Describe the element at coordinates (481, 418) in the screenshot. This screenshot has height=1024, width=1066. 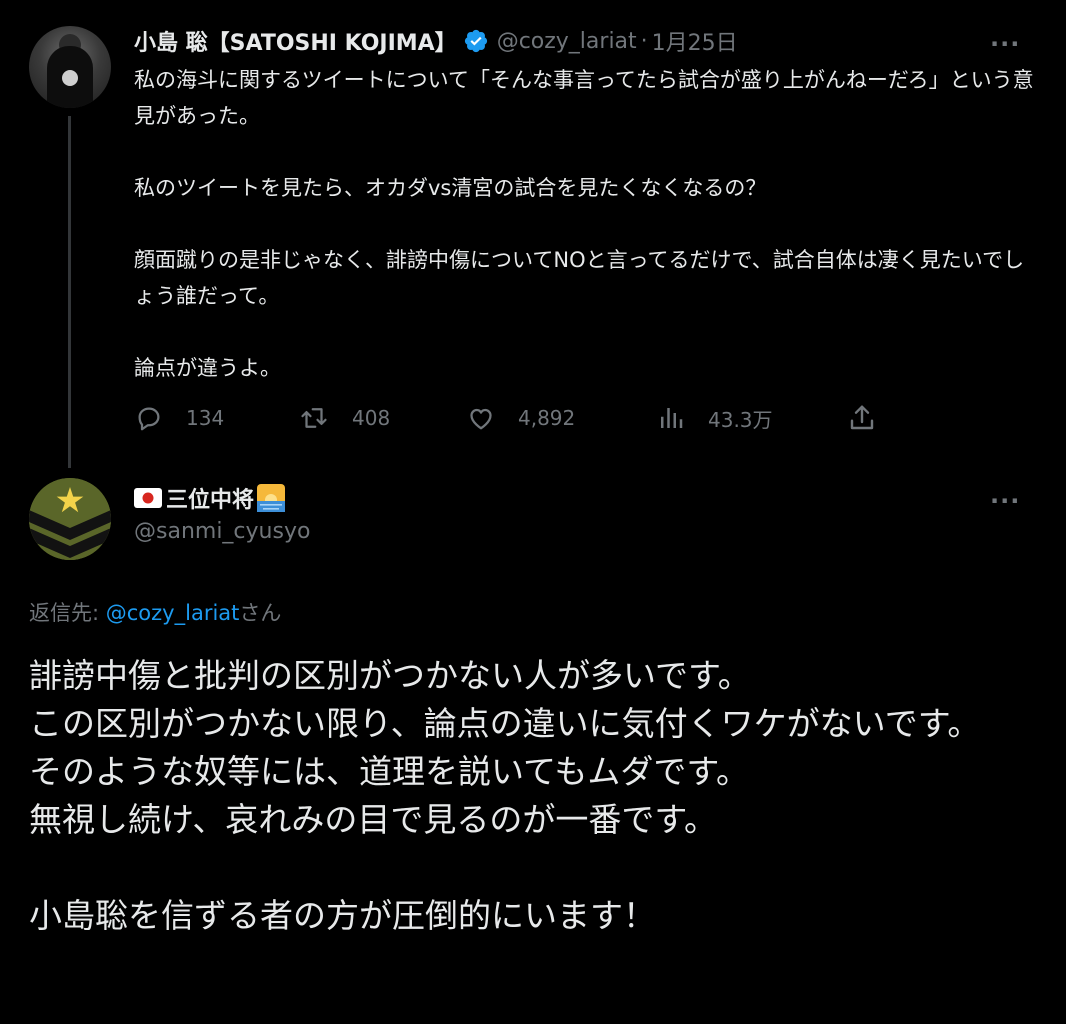
I see `like-icon` at that location.